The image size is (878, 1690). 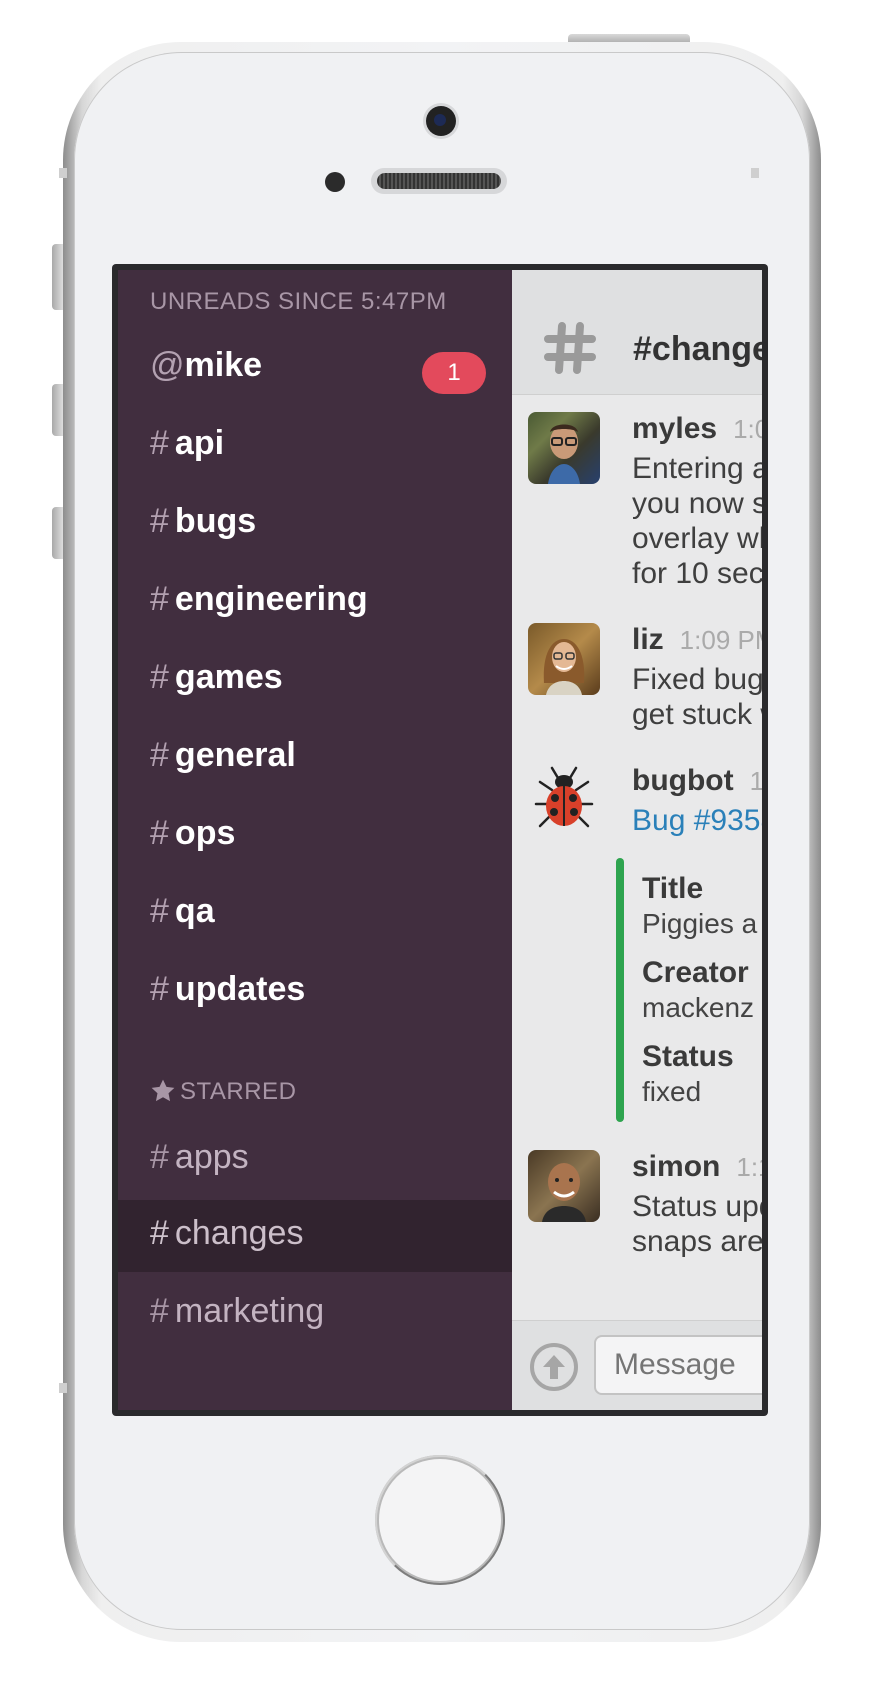 I want to click on hash-icon, so click(x=570, y=348).